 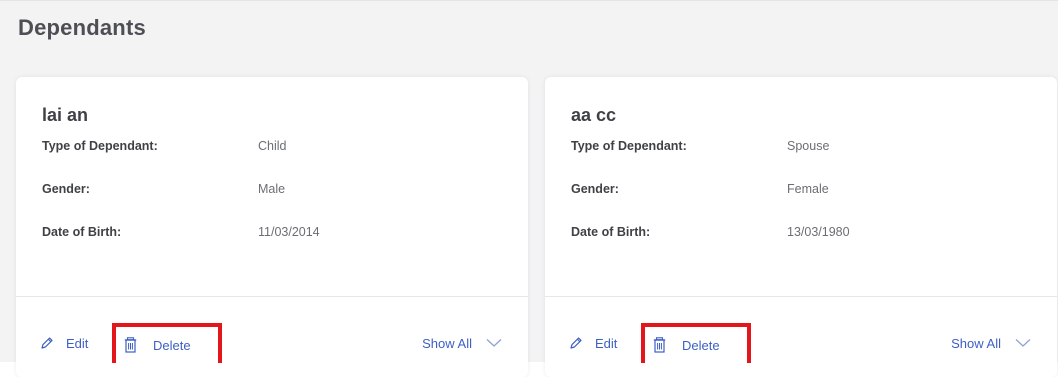 What do you see at coordinates (808, 189) in the screenshot?
I see `field-value-gender: Female` at bounding box center [808, 189].